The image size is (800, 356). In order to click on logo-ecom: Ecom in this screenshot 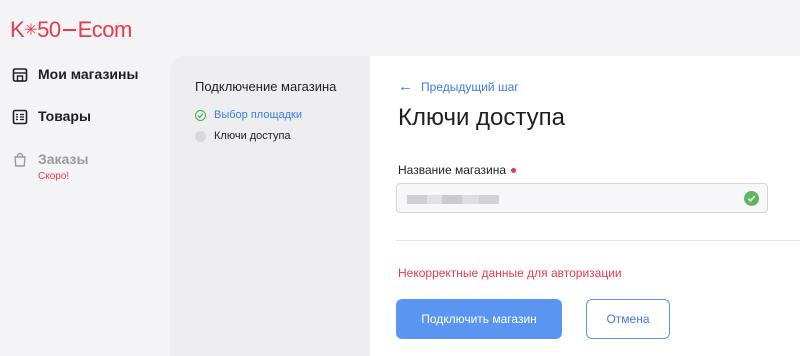, I will do `click(105, 29)`.